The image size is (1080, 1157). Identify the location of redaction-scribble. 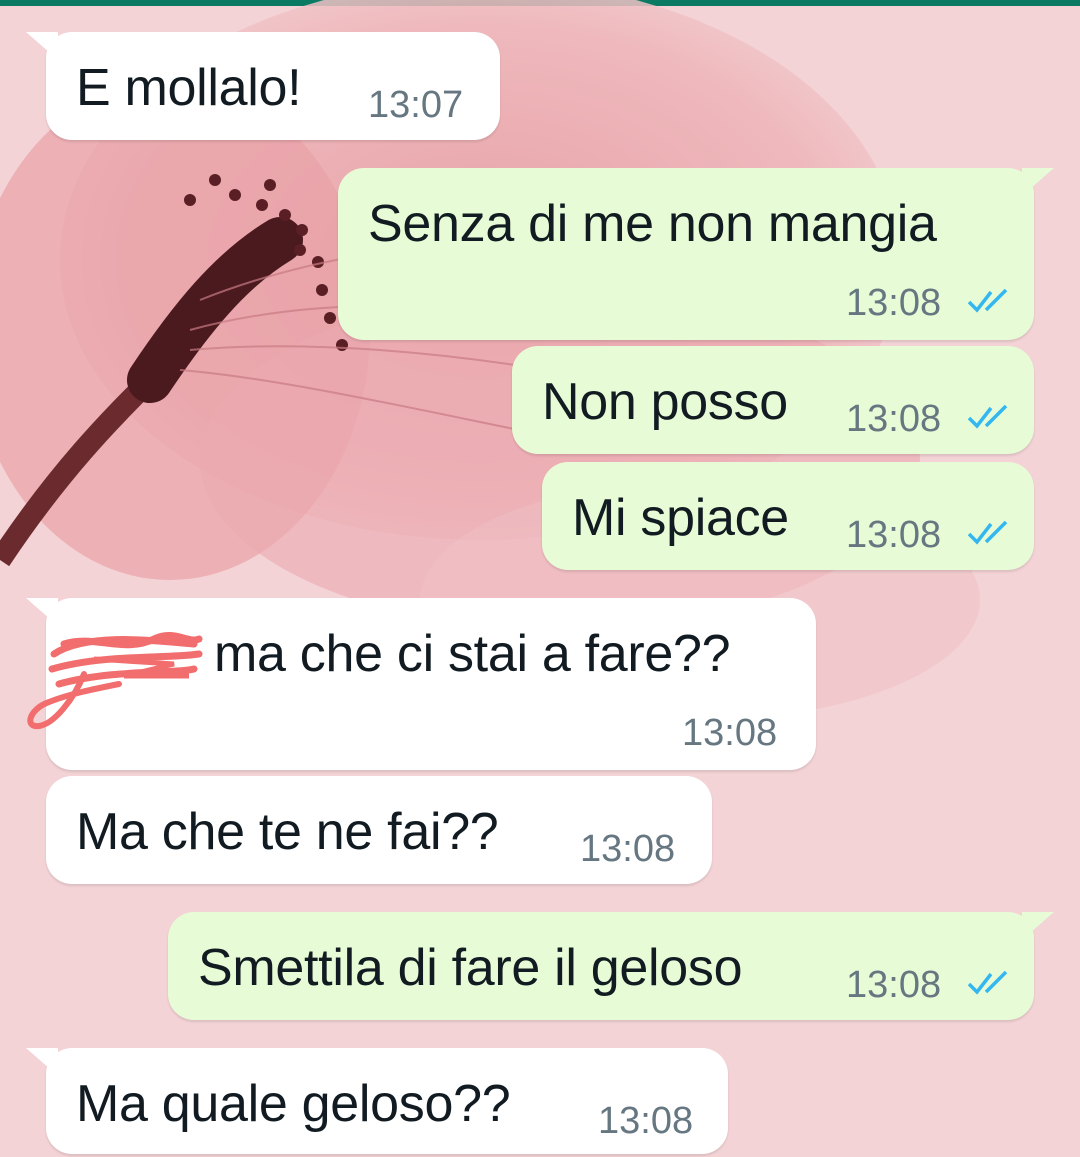
(115, 680).